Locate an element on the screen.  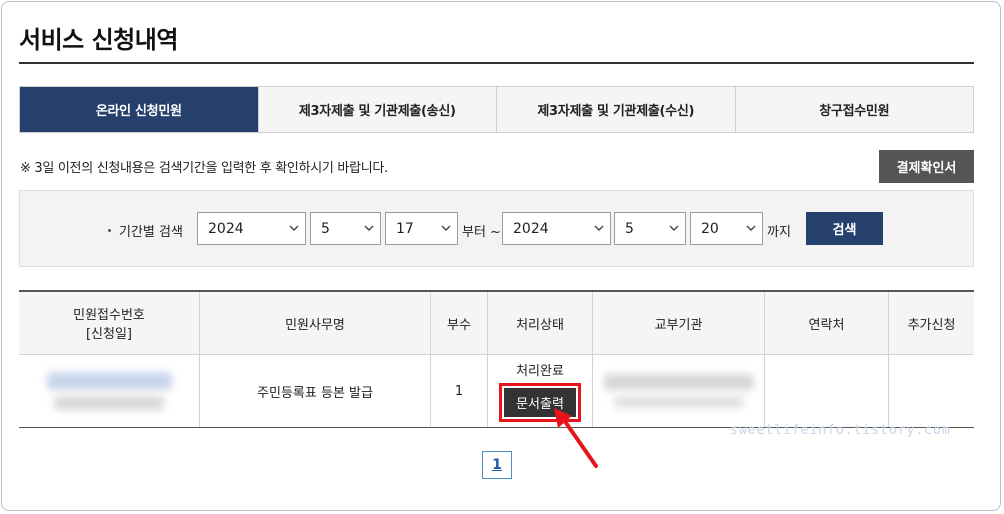
redacted-agency is located at coordinates (678, 382).